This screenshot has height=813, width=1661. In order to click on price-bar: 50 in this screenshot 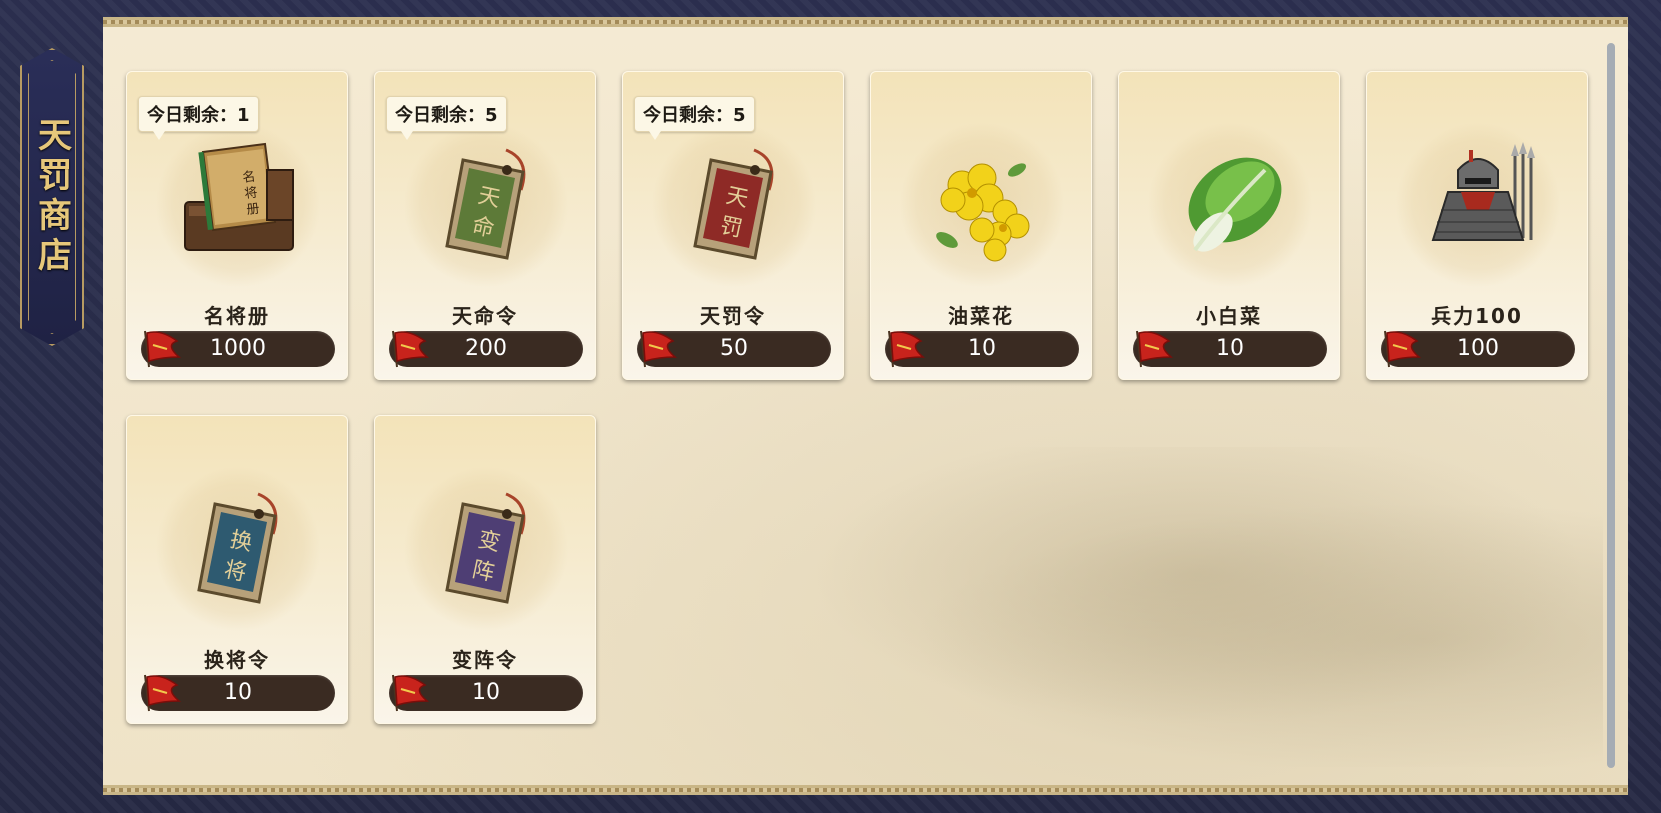, I will do `click(734, 349)`.